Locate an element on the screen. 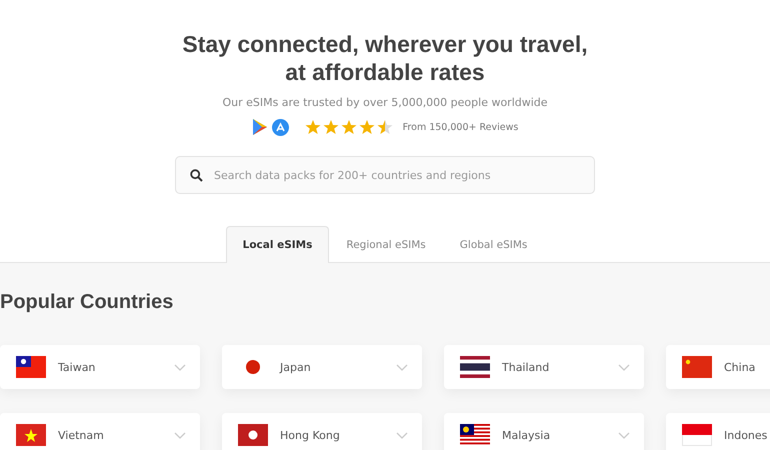 This screenshot has height=450, width=770. country-card: China is located at coordinates (718, 367).